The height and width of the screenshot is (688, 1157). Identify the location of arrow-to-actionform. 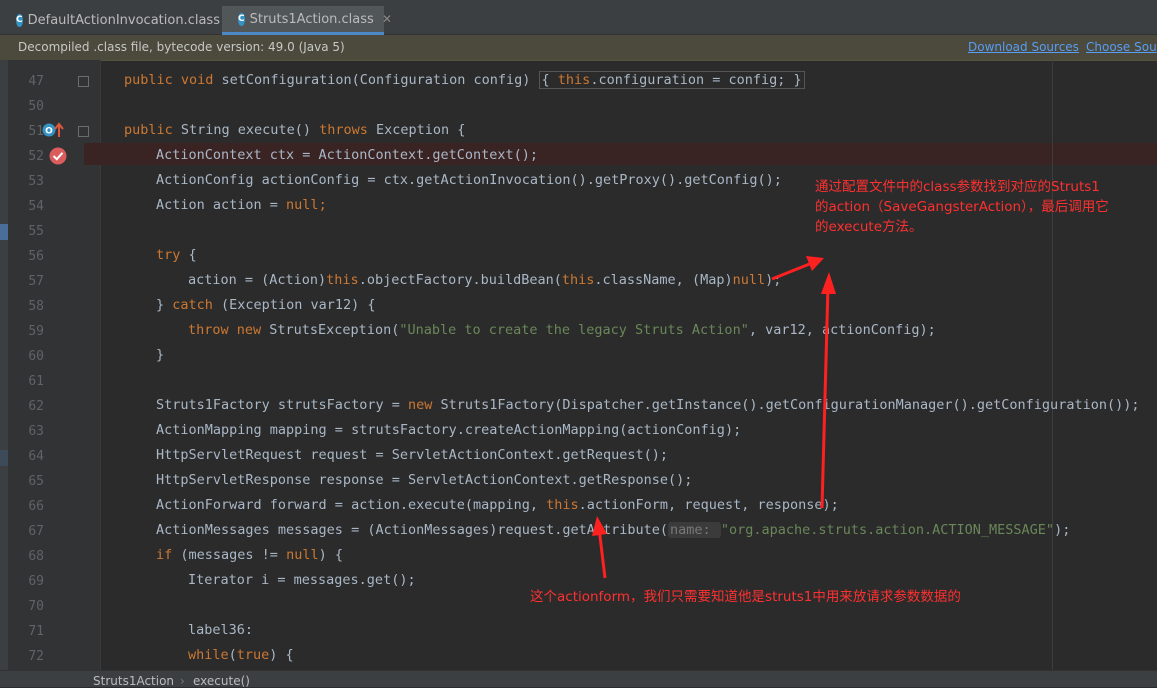
(599, 547).